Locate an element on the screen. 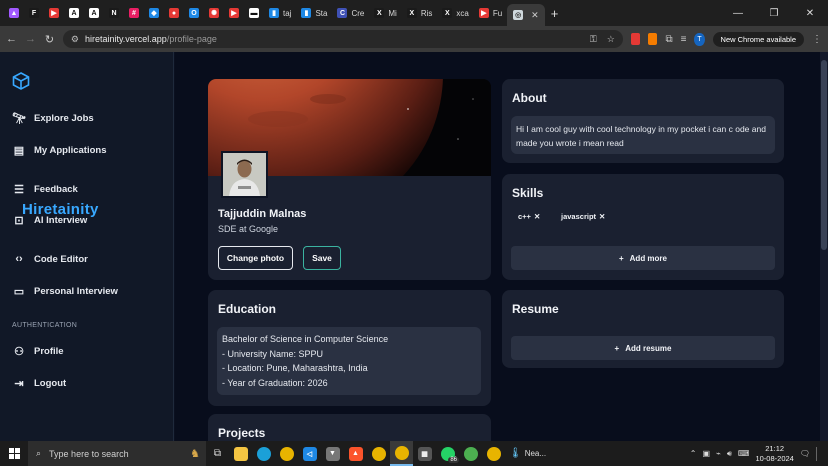  add-resume-button: + Add resume is located at coordinates (643, 348).